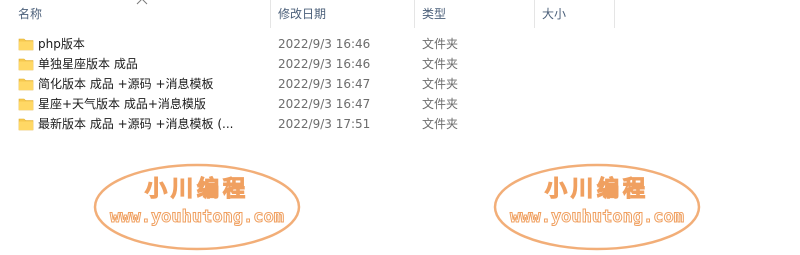 This screenshot has width=800, height=255. What do you see at coordinates (88, 64) in the screenshot?
I see `file-name: 单独星座版本 成品` at bounding box center [88, 64].